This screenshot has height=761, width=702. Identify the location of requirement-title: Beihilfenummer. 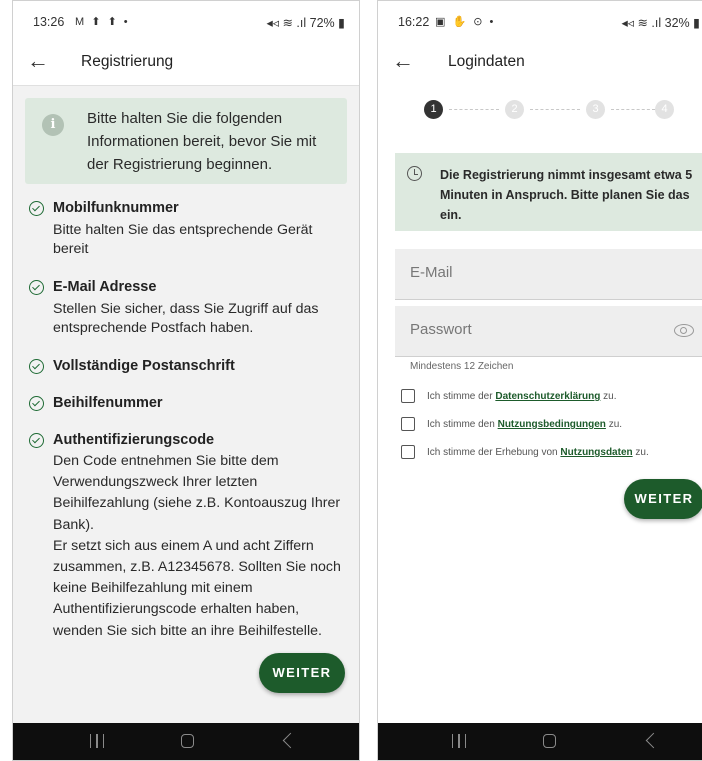
(108, 403).